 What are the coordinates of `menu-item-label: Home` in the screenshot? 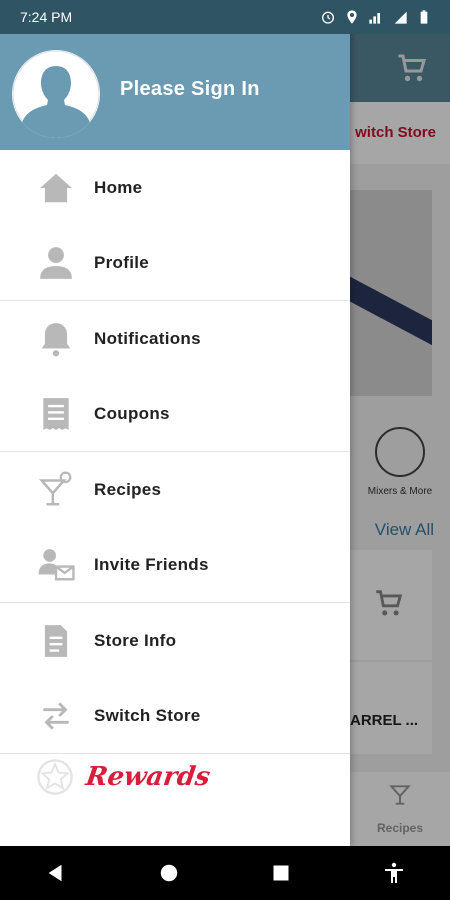 It's located at (118, 187).